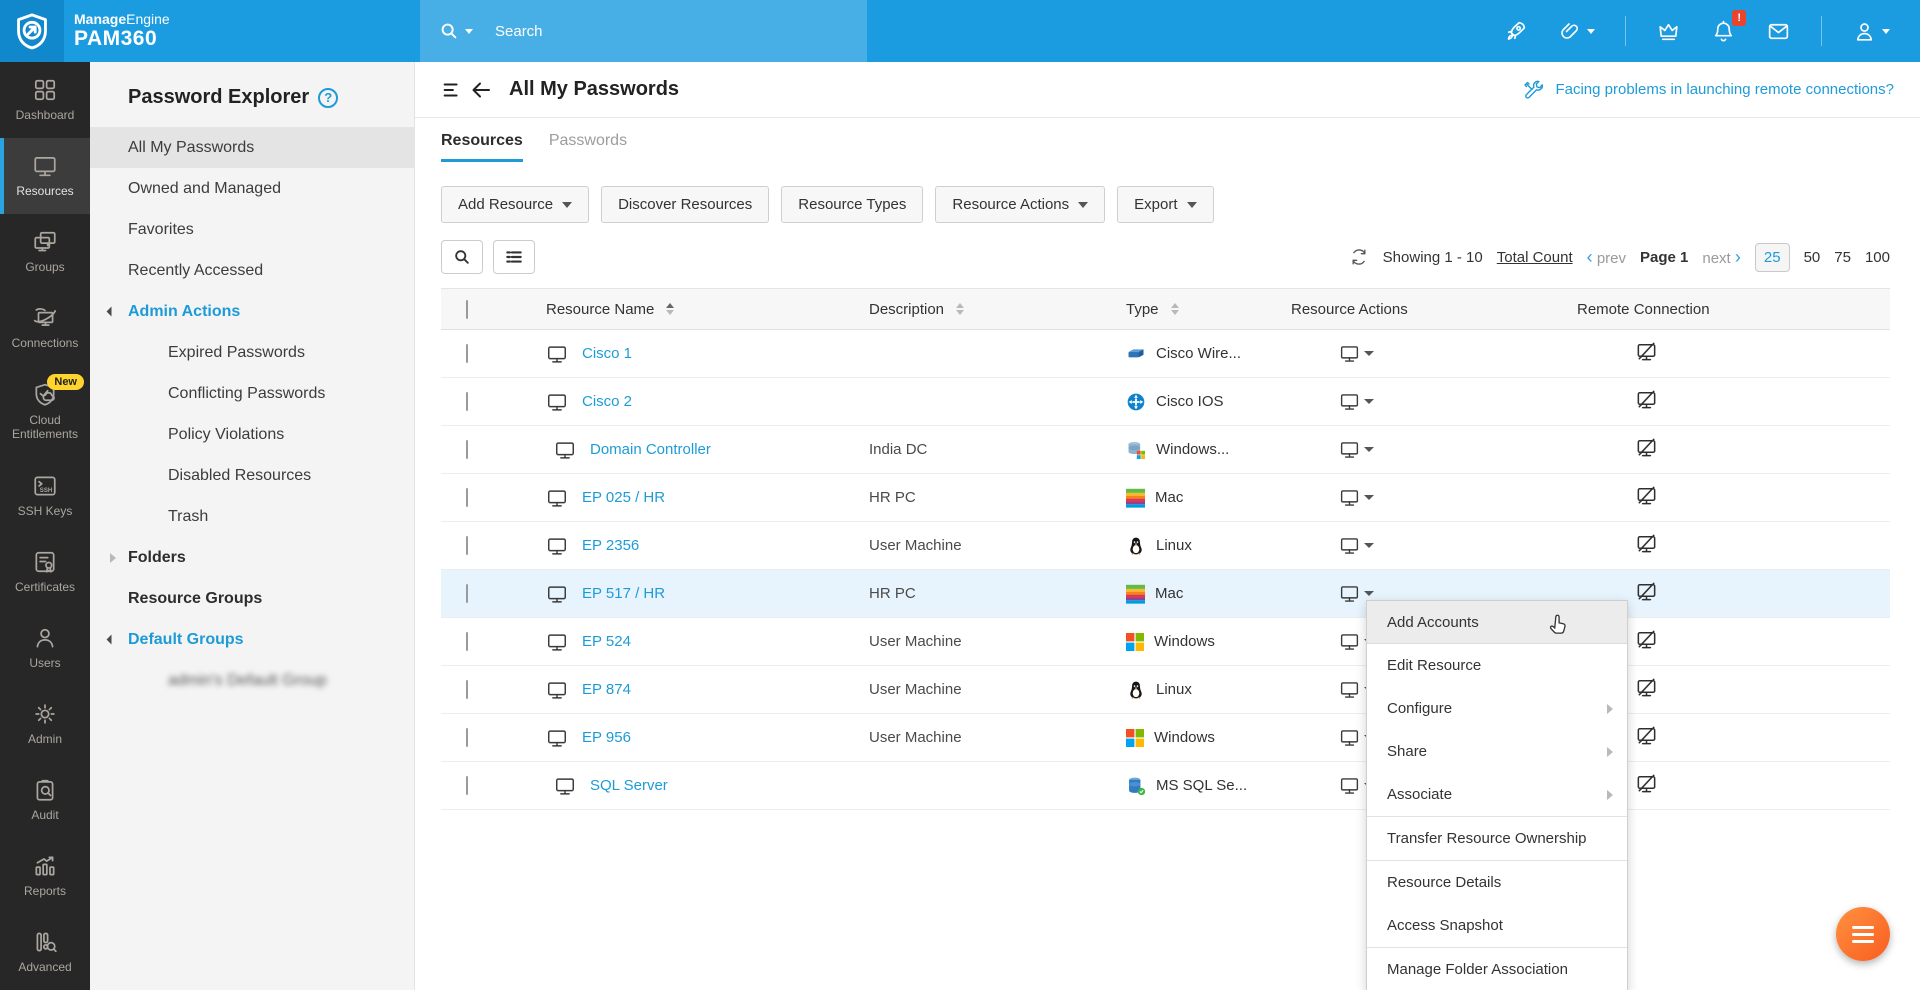  What do you see at coordinates (45, 100) in the screenshot?
I see `nav-item-dashboard: Dashboard` at bounding box center [45, 100].